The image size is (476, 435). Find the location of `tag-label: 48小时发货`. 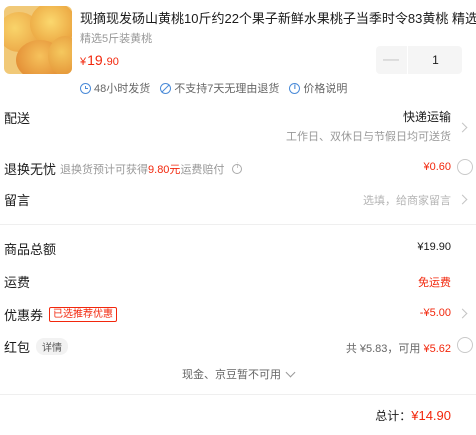

tag-label: 48小时发货 is located at coordinates (122, 89).